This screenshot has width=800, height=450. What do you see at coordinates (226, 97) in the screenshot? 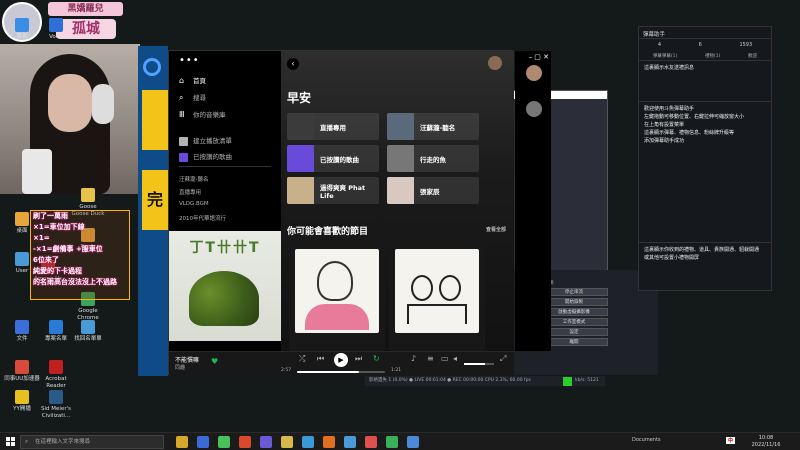
I see `nav-search: ⌕ 搜尋` at bounding box center [226, 97].